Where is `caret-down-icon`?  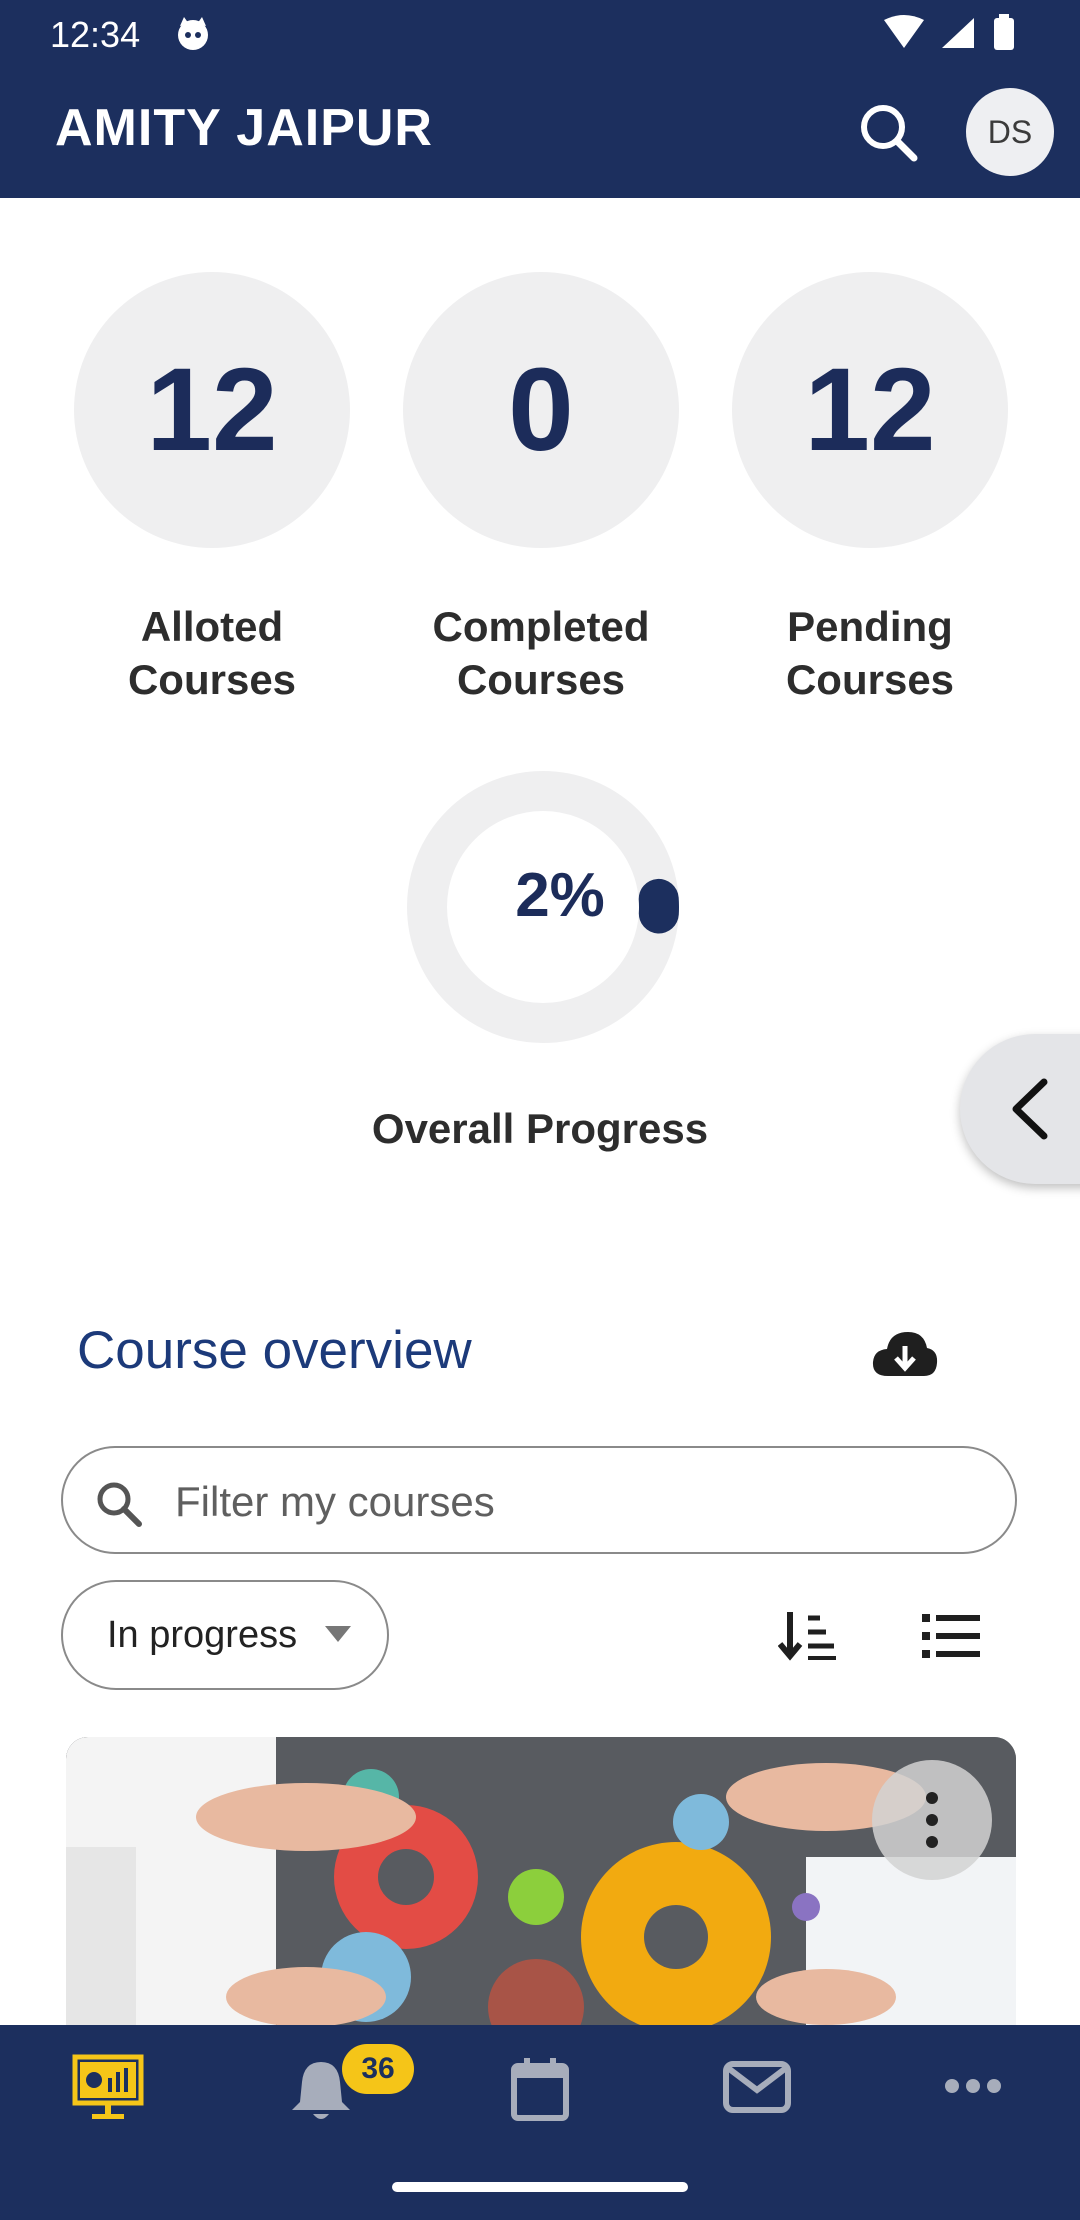
caret-down-icon is located at coordinates (338, 1634).